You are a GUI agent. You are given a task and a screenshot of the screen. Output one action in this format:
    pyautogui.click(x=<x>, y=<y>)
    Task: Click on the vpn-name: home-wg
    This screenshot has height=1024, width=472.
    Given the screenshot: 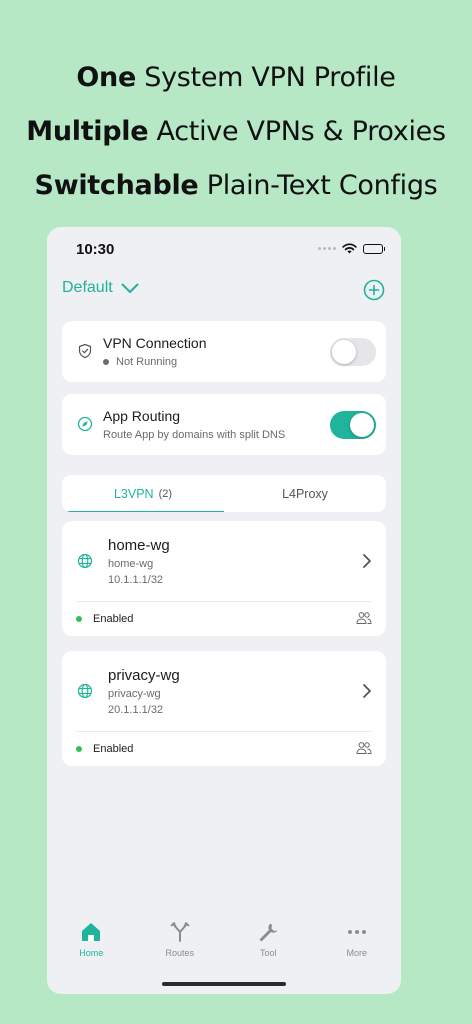 What is the action you would take?
    pyautogui.click(x=139, y=545)
    